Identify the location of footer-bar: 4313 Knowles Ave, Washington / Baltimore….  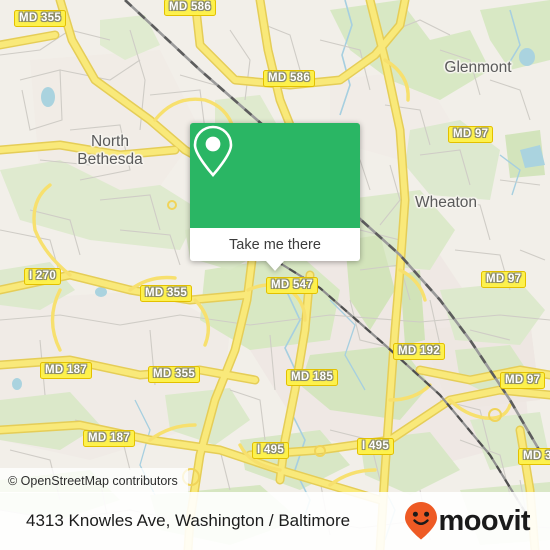
(275, 521).